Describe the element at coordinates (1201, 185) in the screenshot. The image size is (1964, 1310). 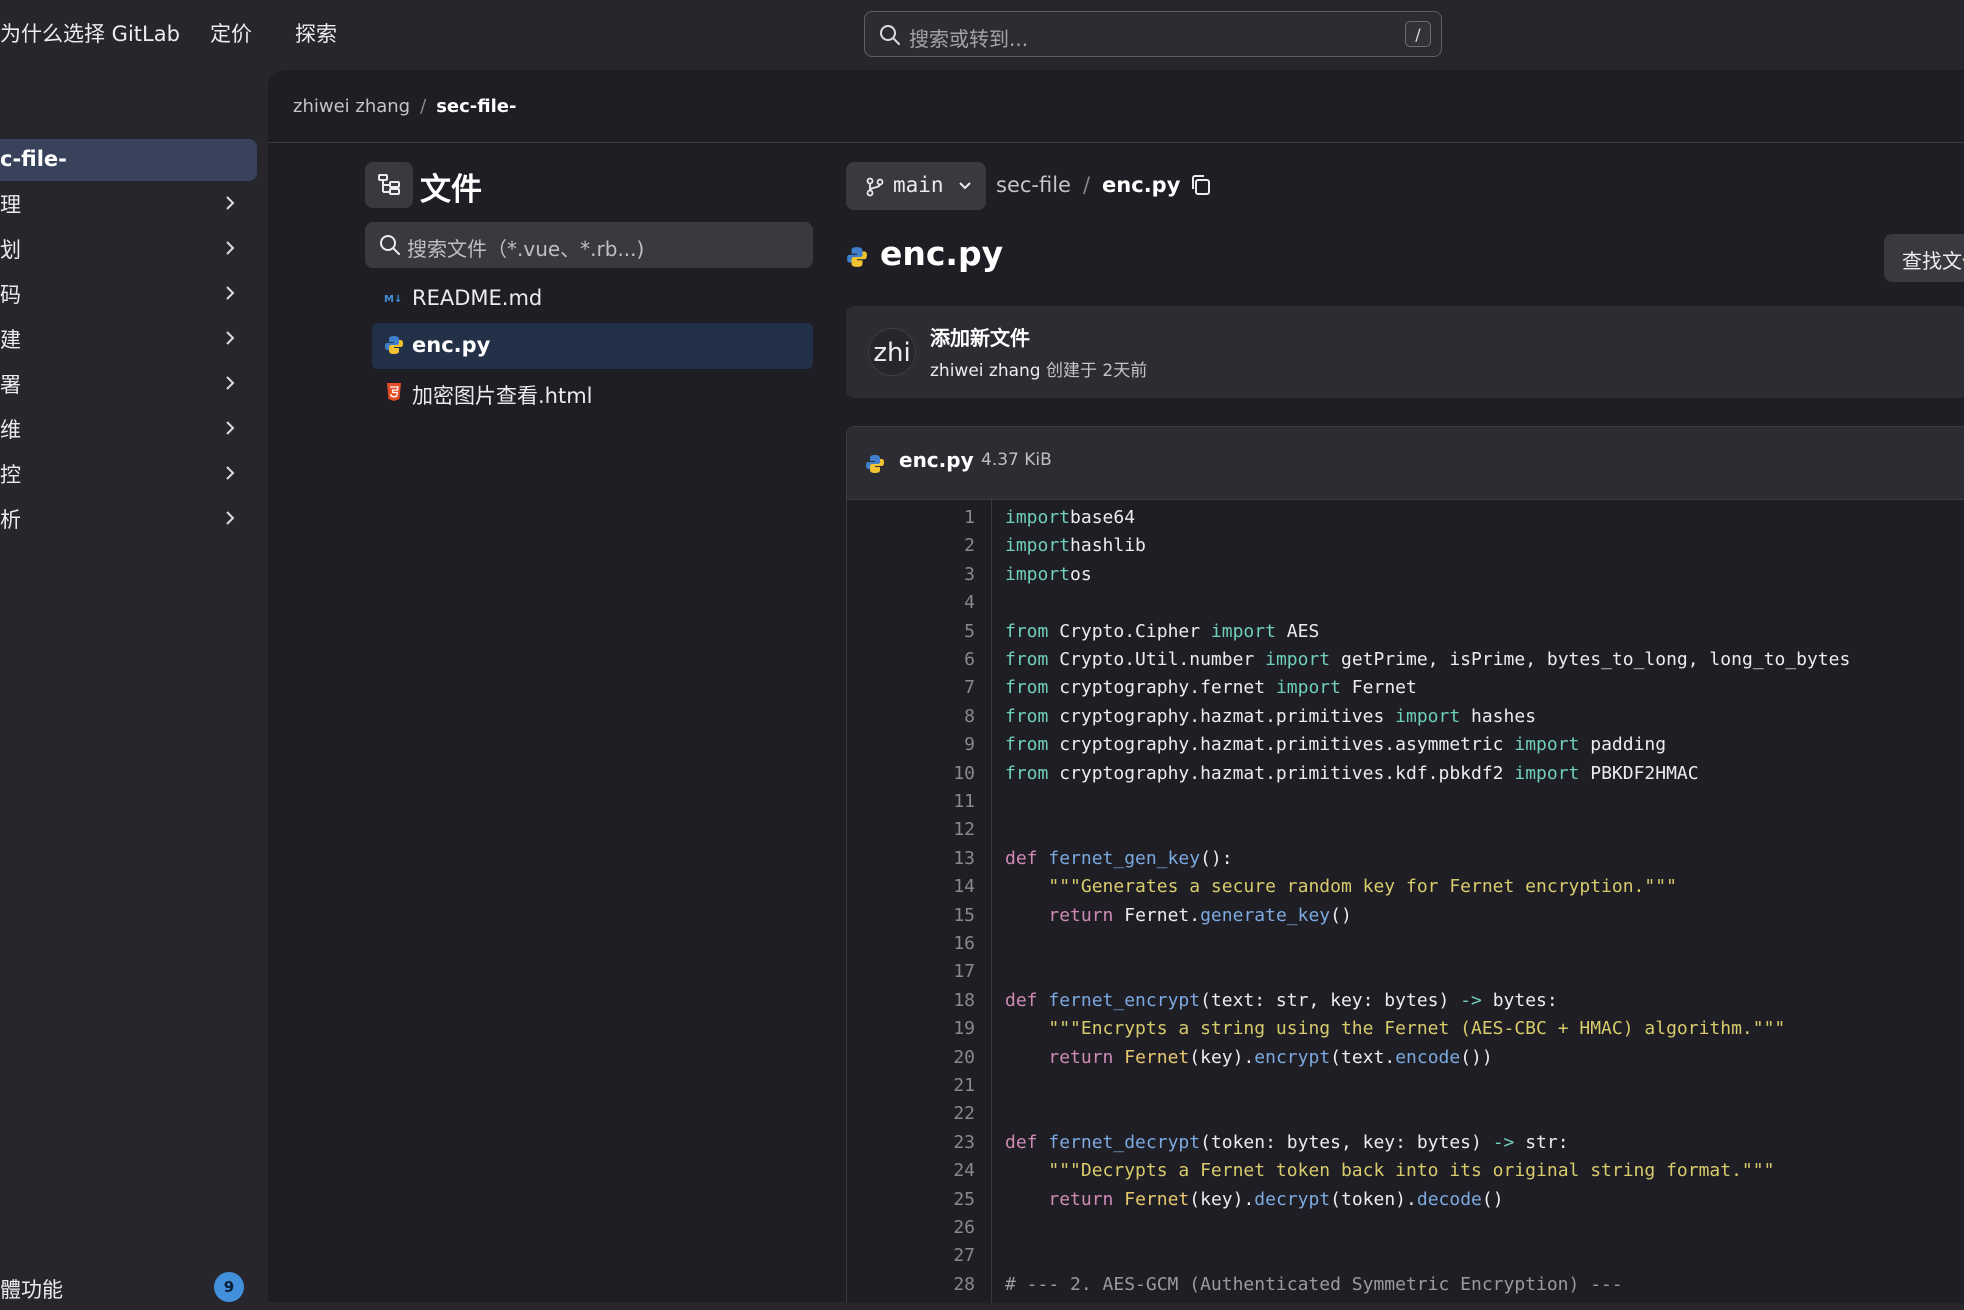
I see `copy-path-icon` at that location.